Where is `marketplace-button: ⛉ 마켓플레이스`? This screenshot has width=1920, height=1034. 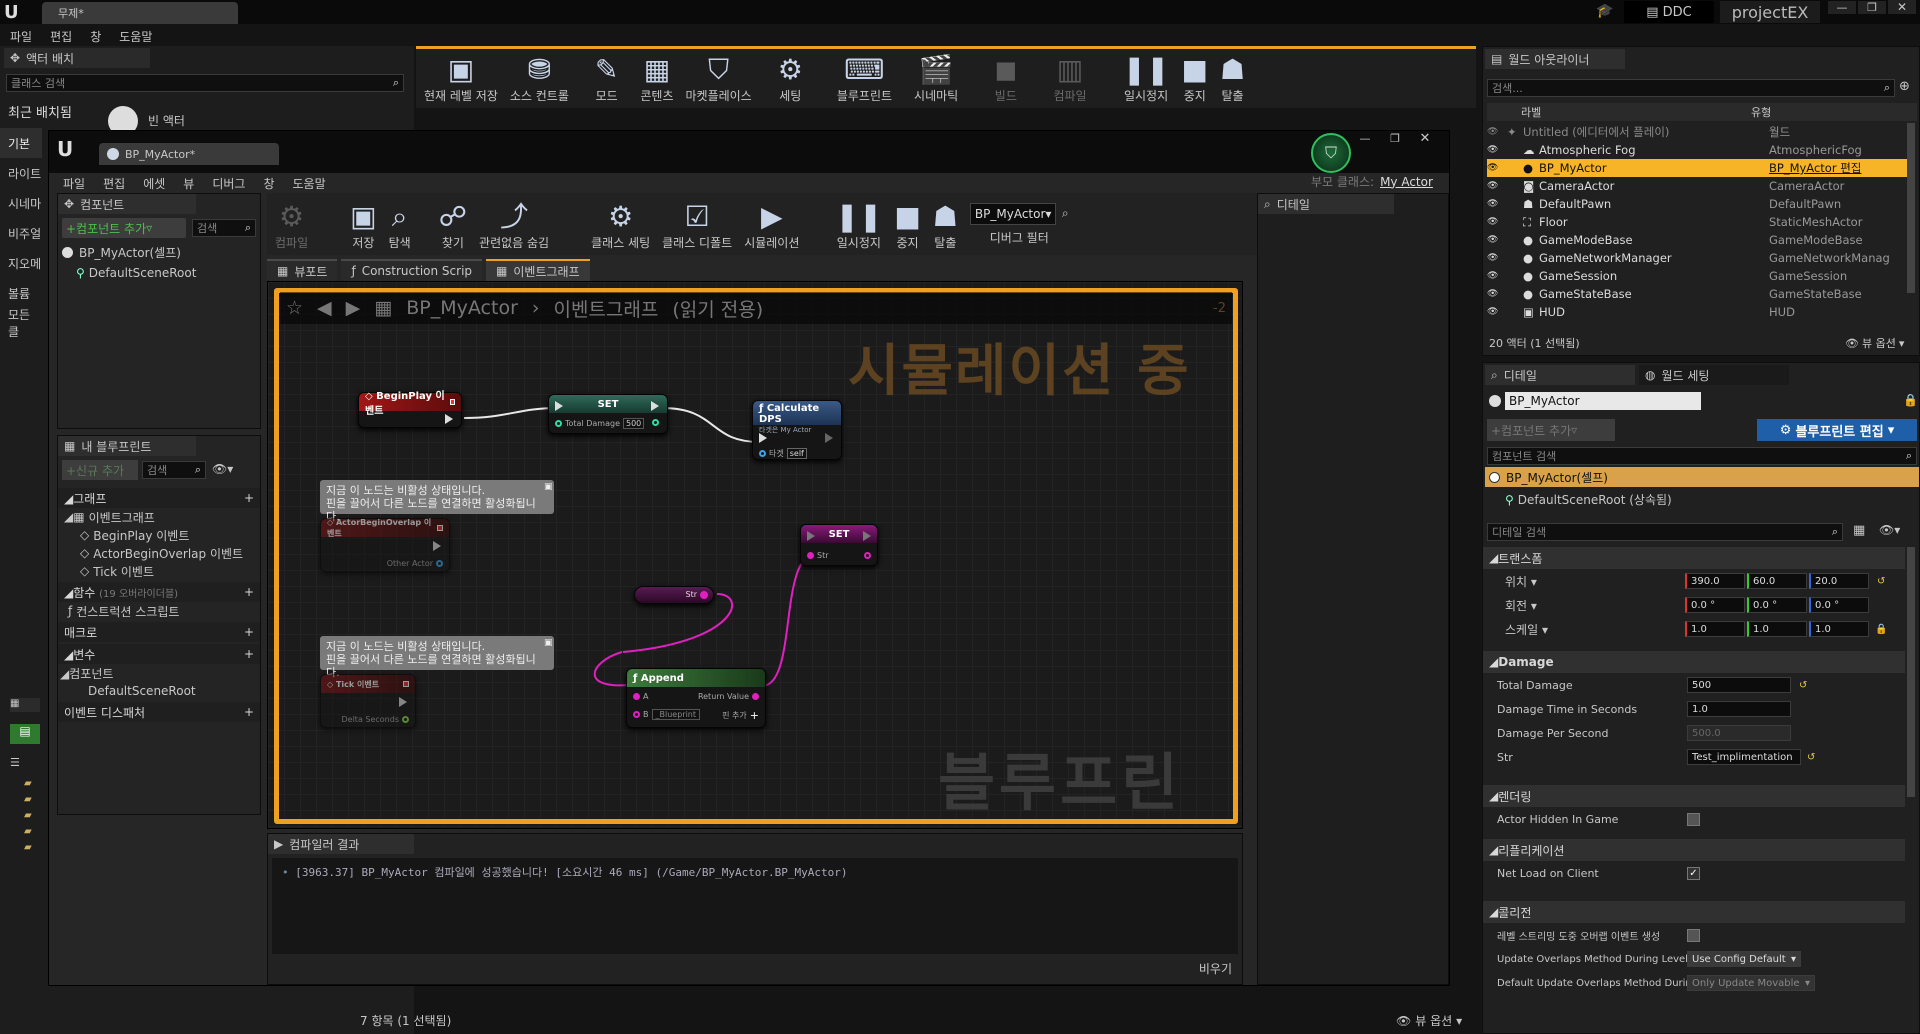
marketplace-button: ⛉ 마켓플레이스 is located at coordinates (718, 78).